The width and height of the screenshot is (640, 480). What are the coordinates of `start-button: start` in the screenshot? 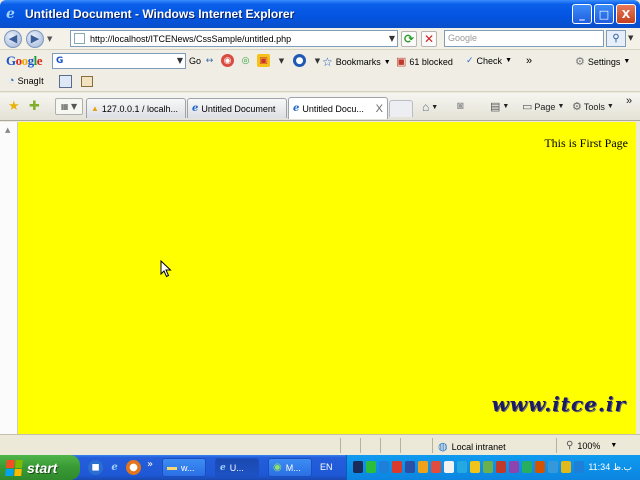 It's located at (40, 467).